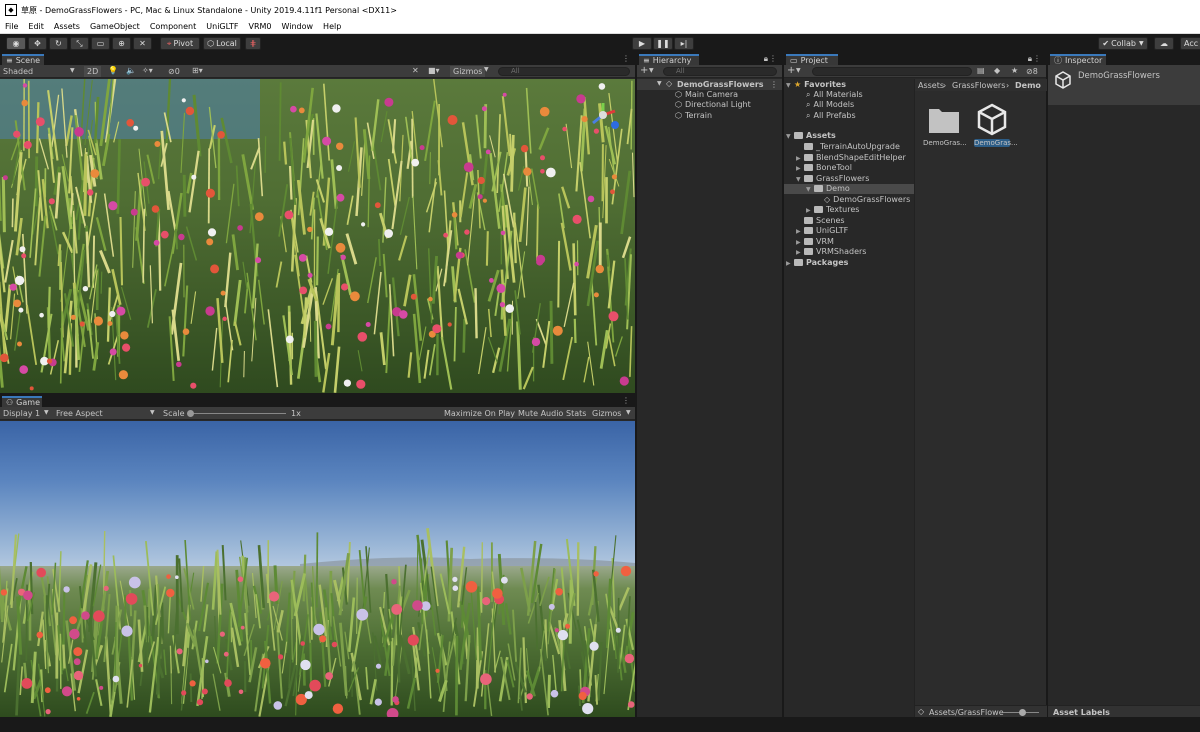 Image resolution: width=1200 pixels, height=732 pixels. What do you see at coordinates (67, 26) in the screenshot?
I see `menu-assets: Assets` at bounding box center [67, 26].